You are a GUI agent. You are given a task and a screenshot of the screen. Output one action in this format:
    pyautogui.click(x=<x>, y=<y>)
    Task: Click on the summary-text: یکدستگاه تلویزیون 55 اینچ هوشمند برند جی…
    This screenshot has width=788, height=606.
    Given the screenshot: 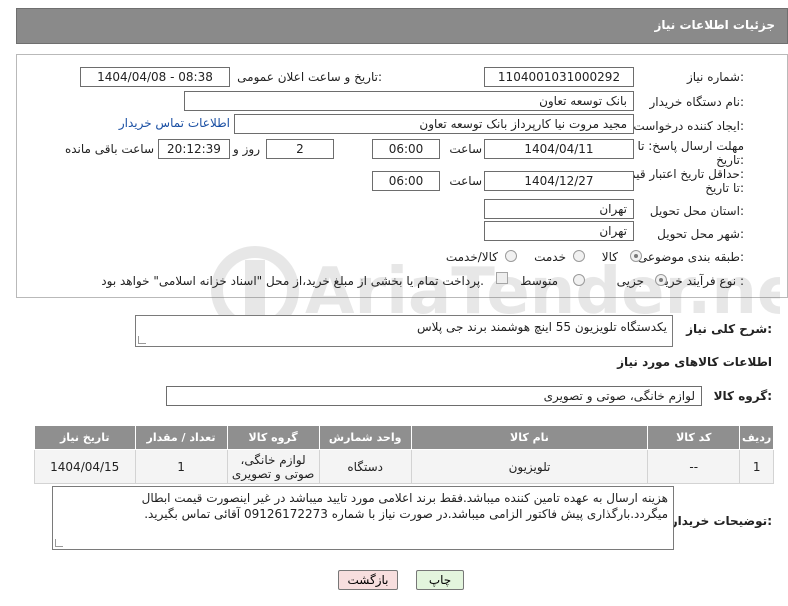 What is the action you would take?
    pyautogui.click(x=542, y=327)
    